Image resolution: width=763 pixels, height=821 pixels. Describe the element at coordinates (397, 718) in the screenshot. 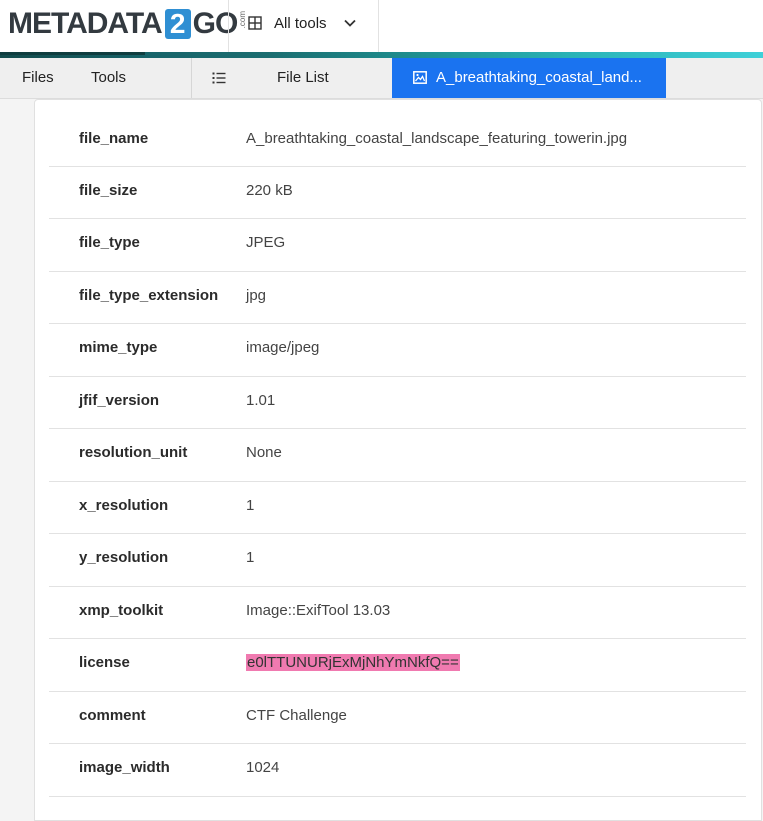

I see `table-row: comment CTF Challenge` at that location.